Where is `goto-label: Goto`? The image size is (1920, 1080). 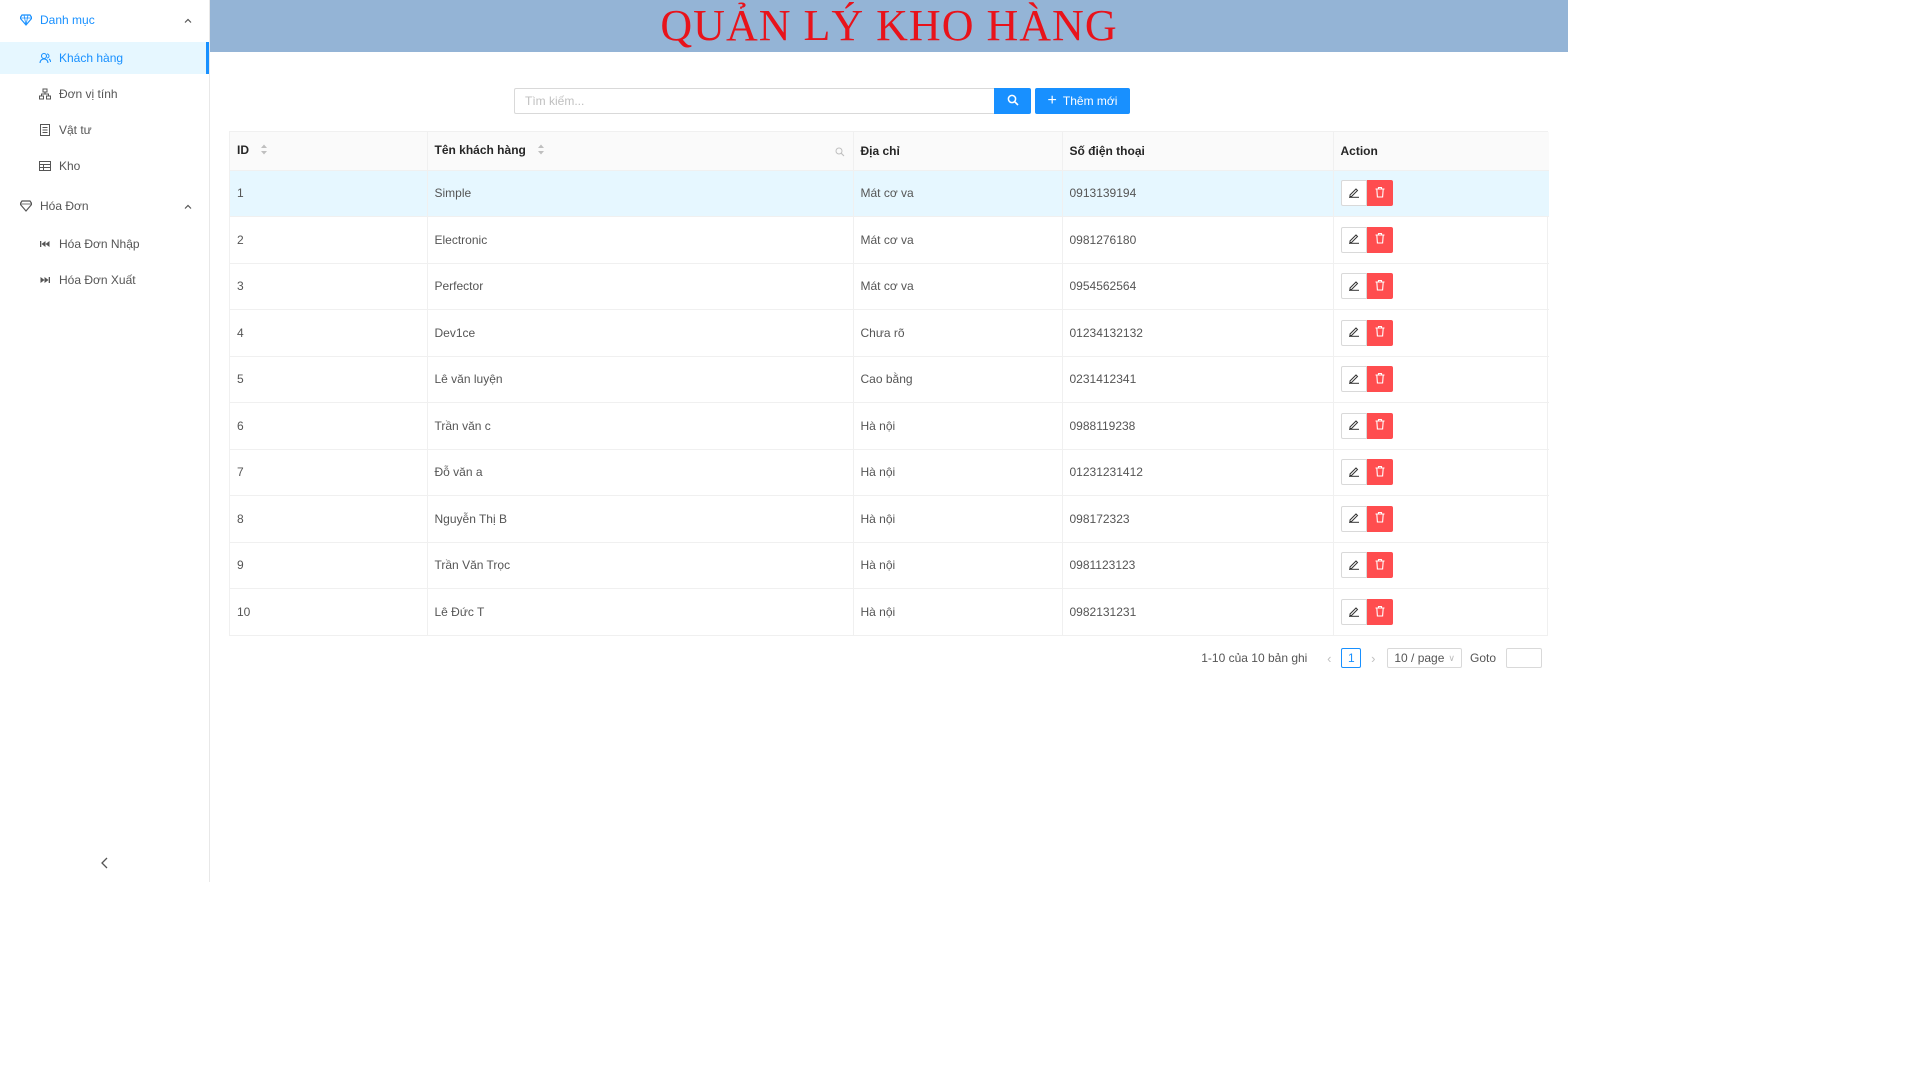
goto-label: Goto is located at coordinates (1482, 658).